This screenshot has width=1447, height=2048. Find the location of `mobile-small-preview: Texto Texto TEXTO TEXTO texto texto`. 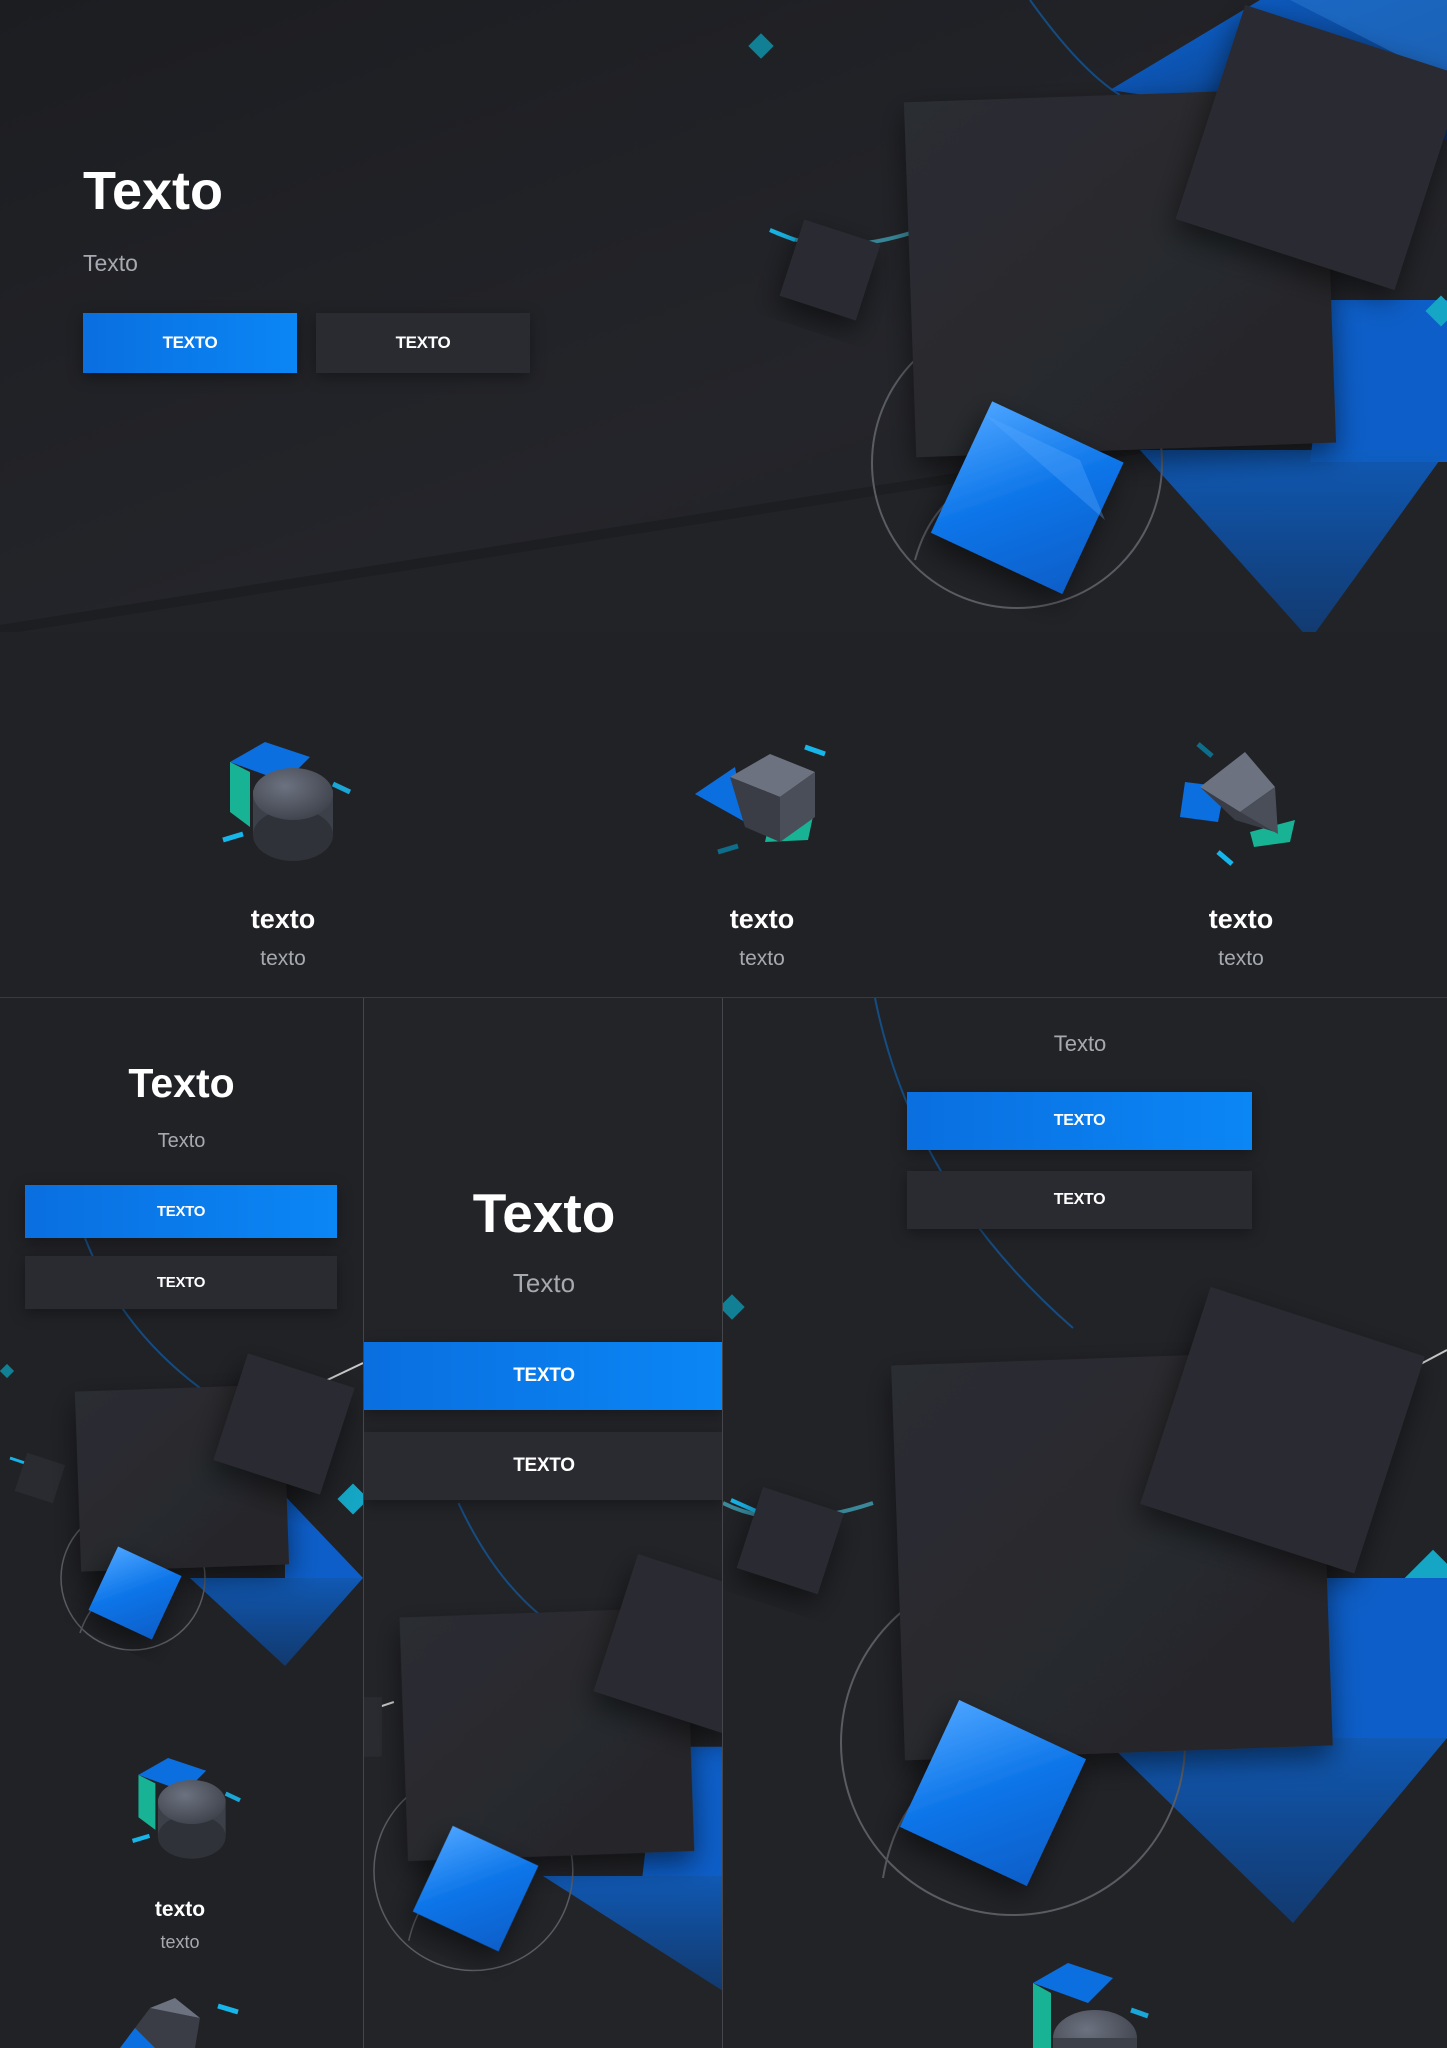

mobile-small-preview: Texto Texto TEXTO TEXTO texto texto is located at coordinates (181, 1523).